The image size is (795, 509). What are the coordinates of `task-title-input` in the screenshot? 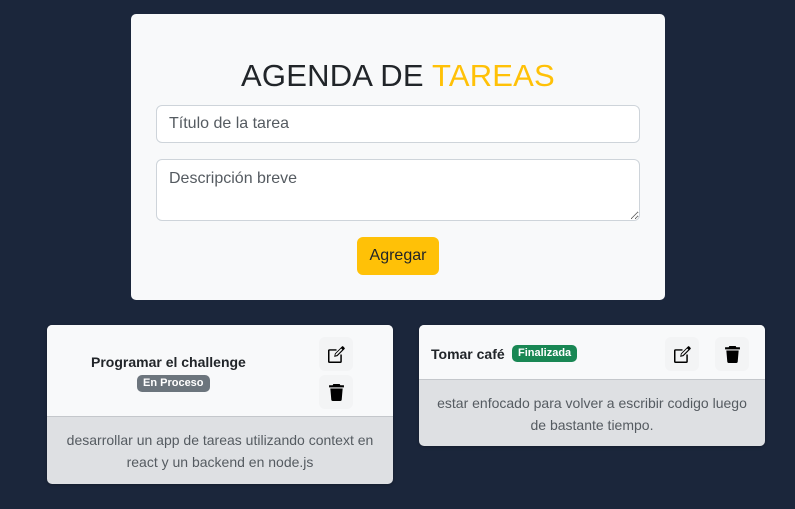 It's located at (398, 124).